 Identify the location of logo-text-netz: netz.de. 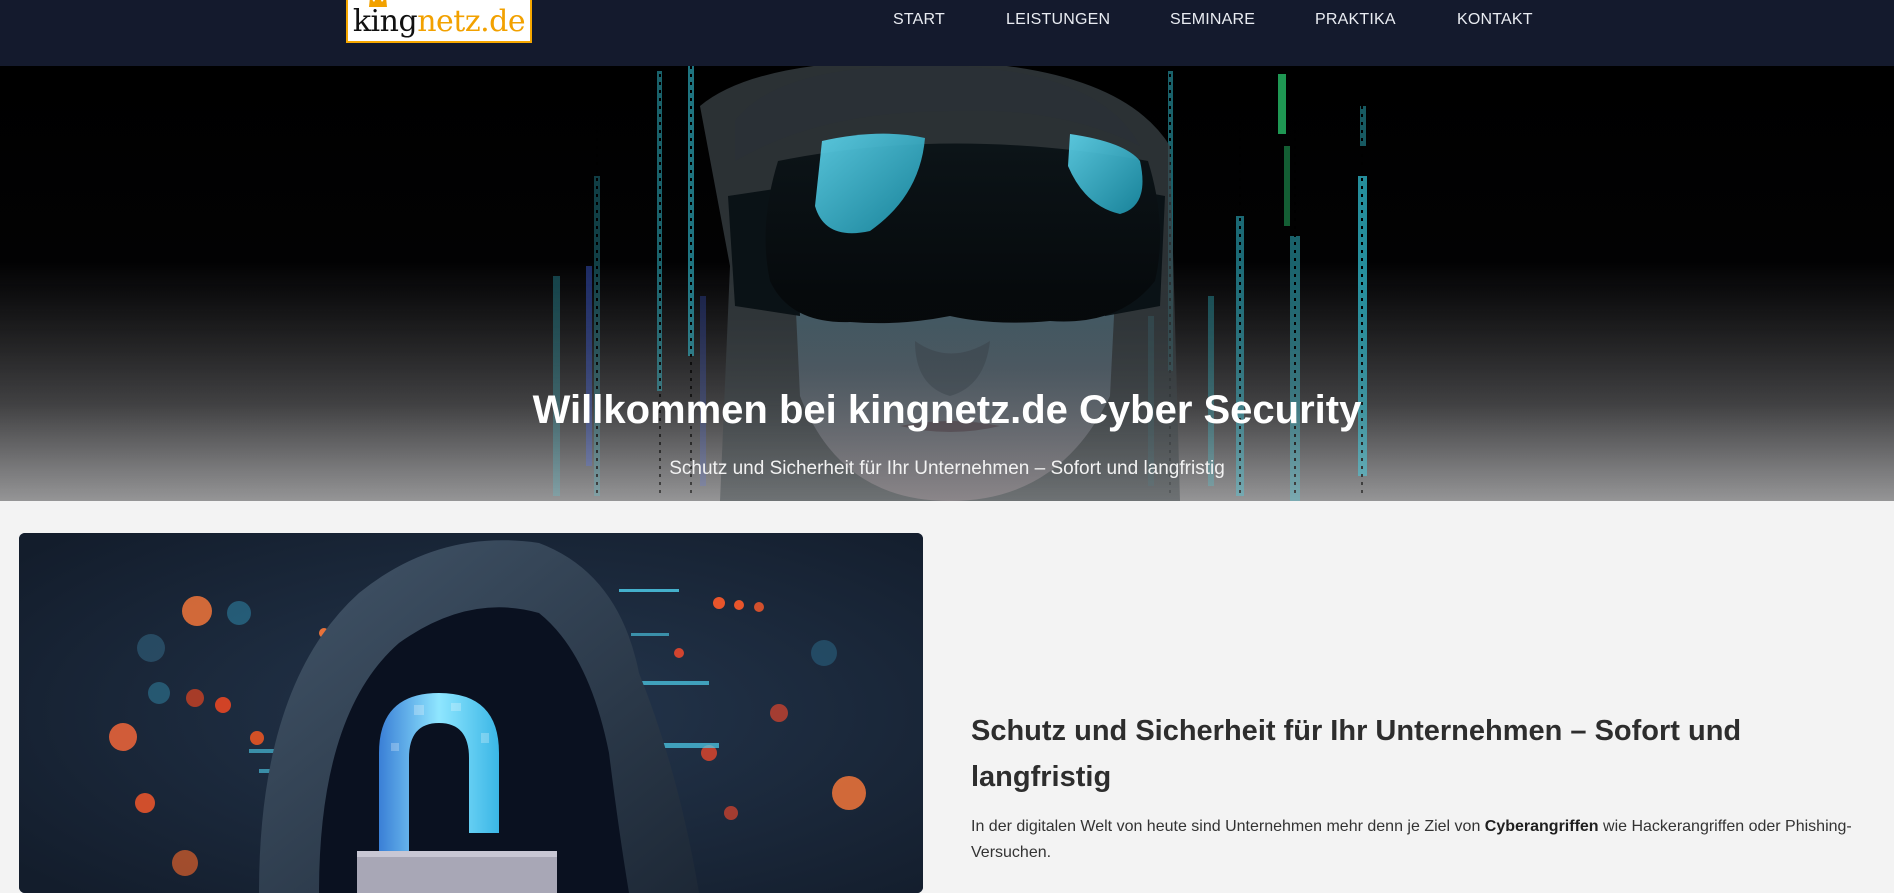
(471, 21).